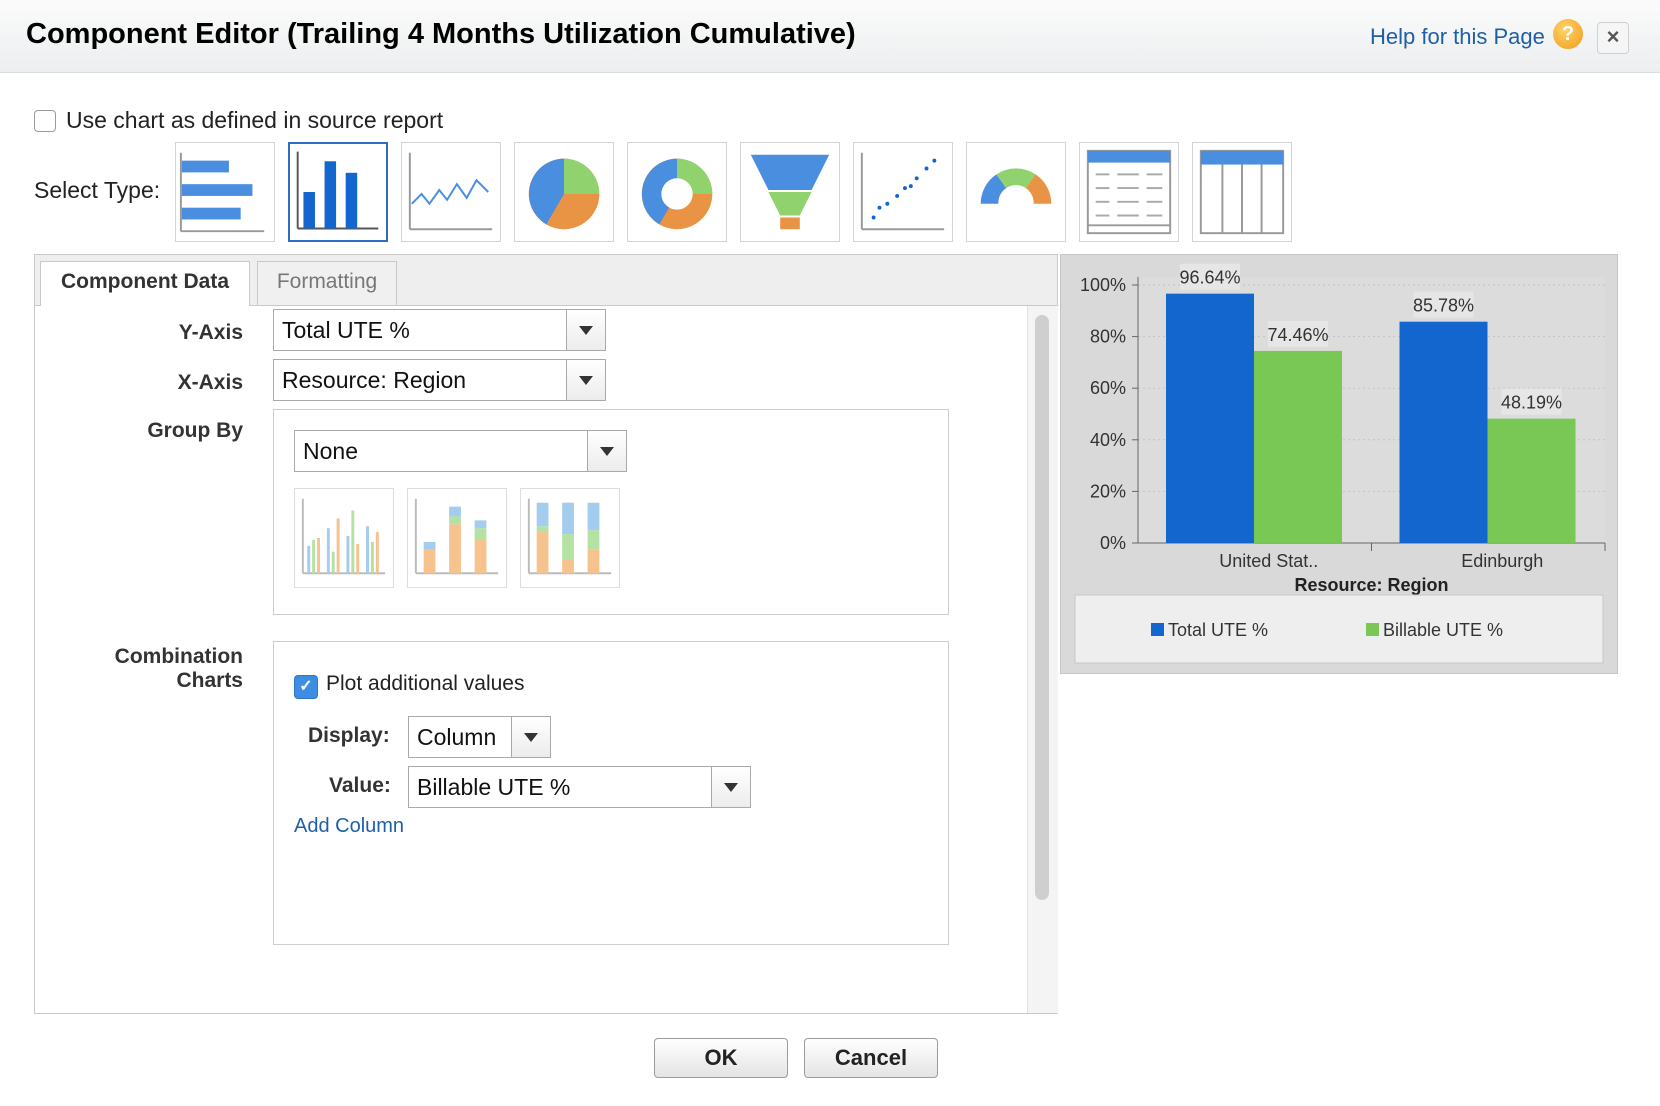  What do you see at coordinates (195, 430) in the screenshot?
I see `group-by-label: Group By` at bounding box center [195, 430].